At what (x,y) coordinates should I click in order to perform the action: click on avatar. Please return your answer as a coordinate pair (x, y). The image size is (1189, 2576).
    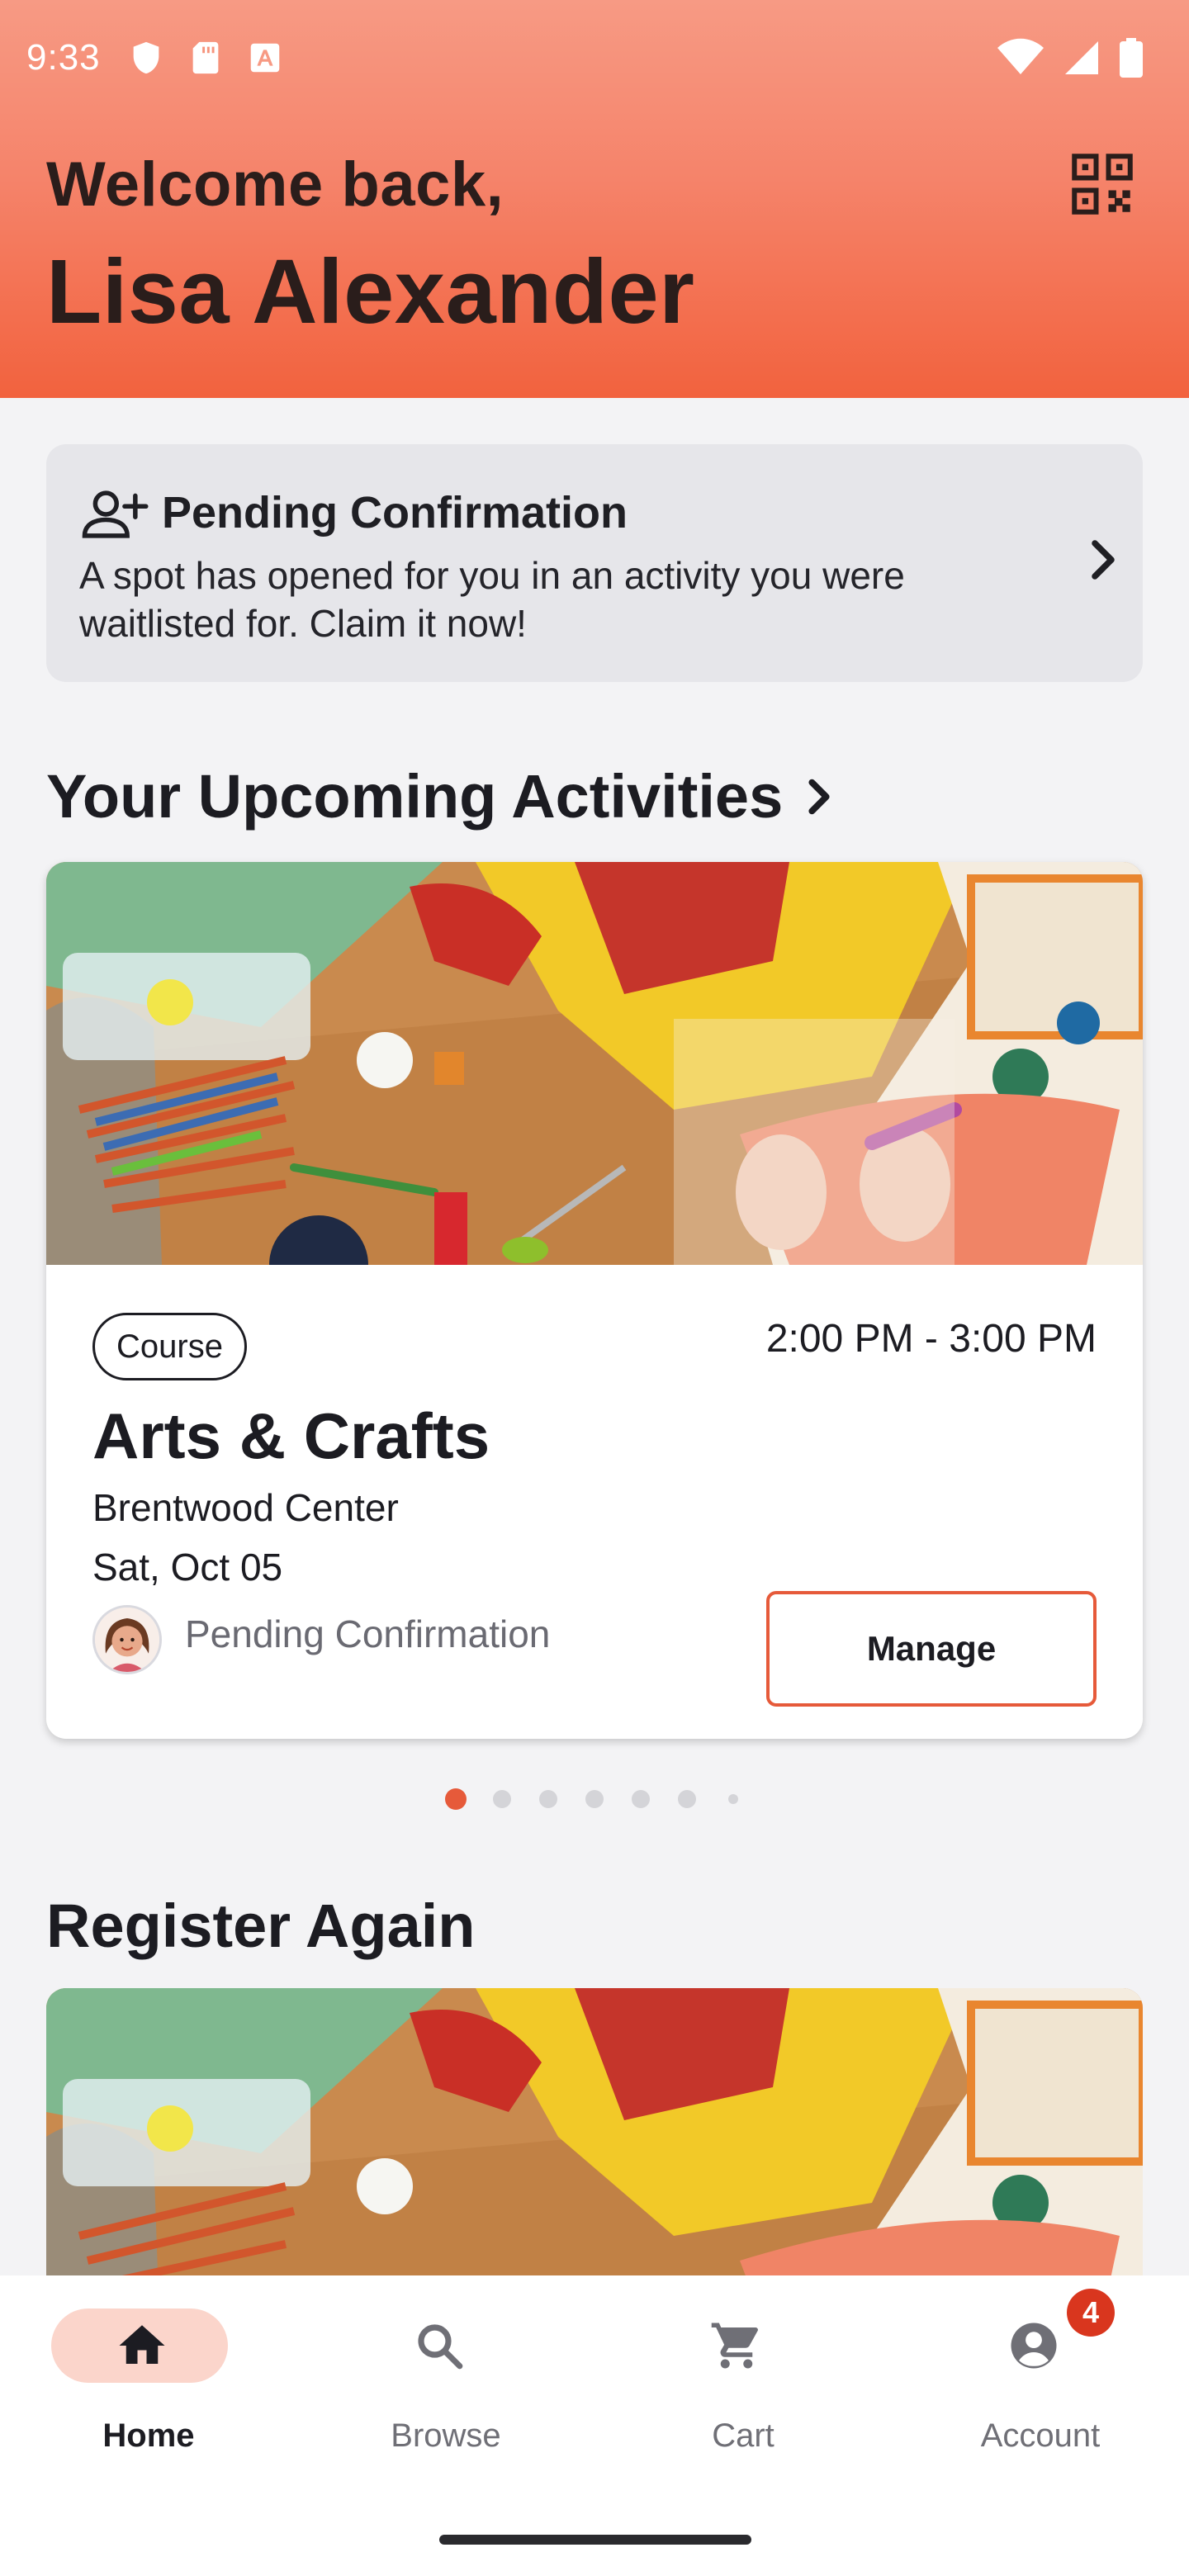
    Looking at the image, I should click on (127, 1639).